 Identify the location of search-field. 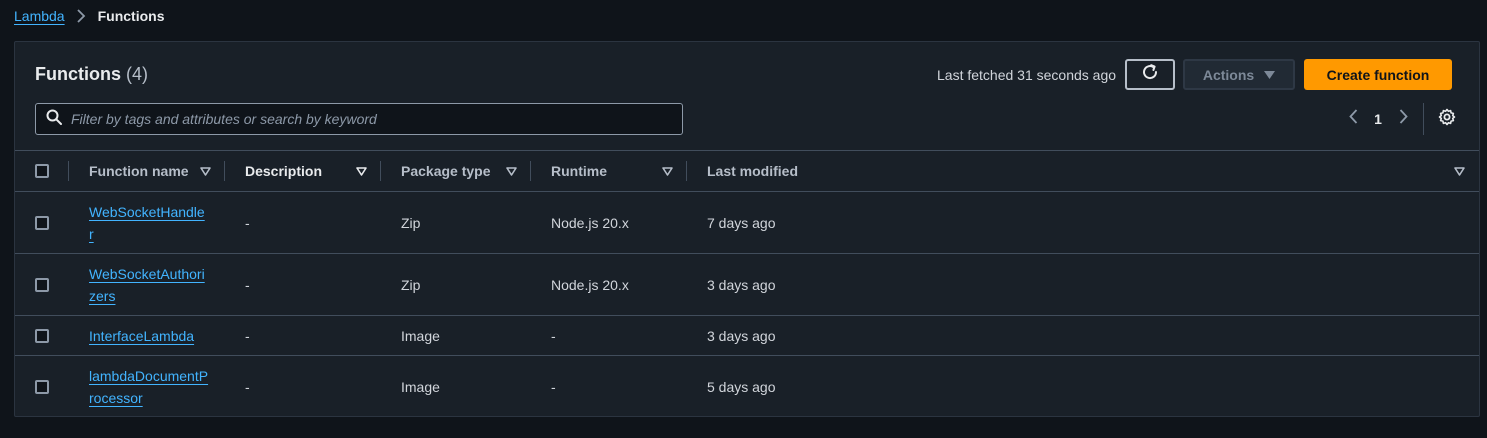
(359, 119).